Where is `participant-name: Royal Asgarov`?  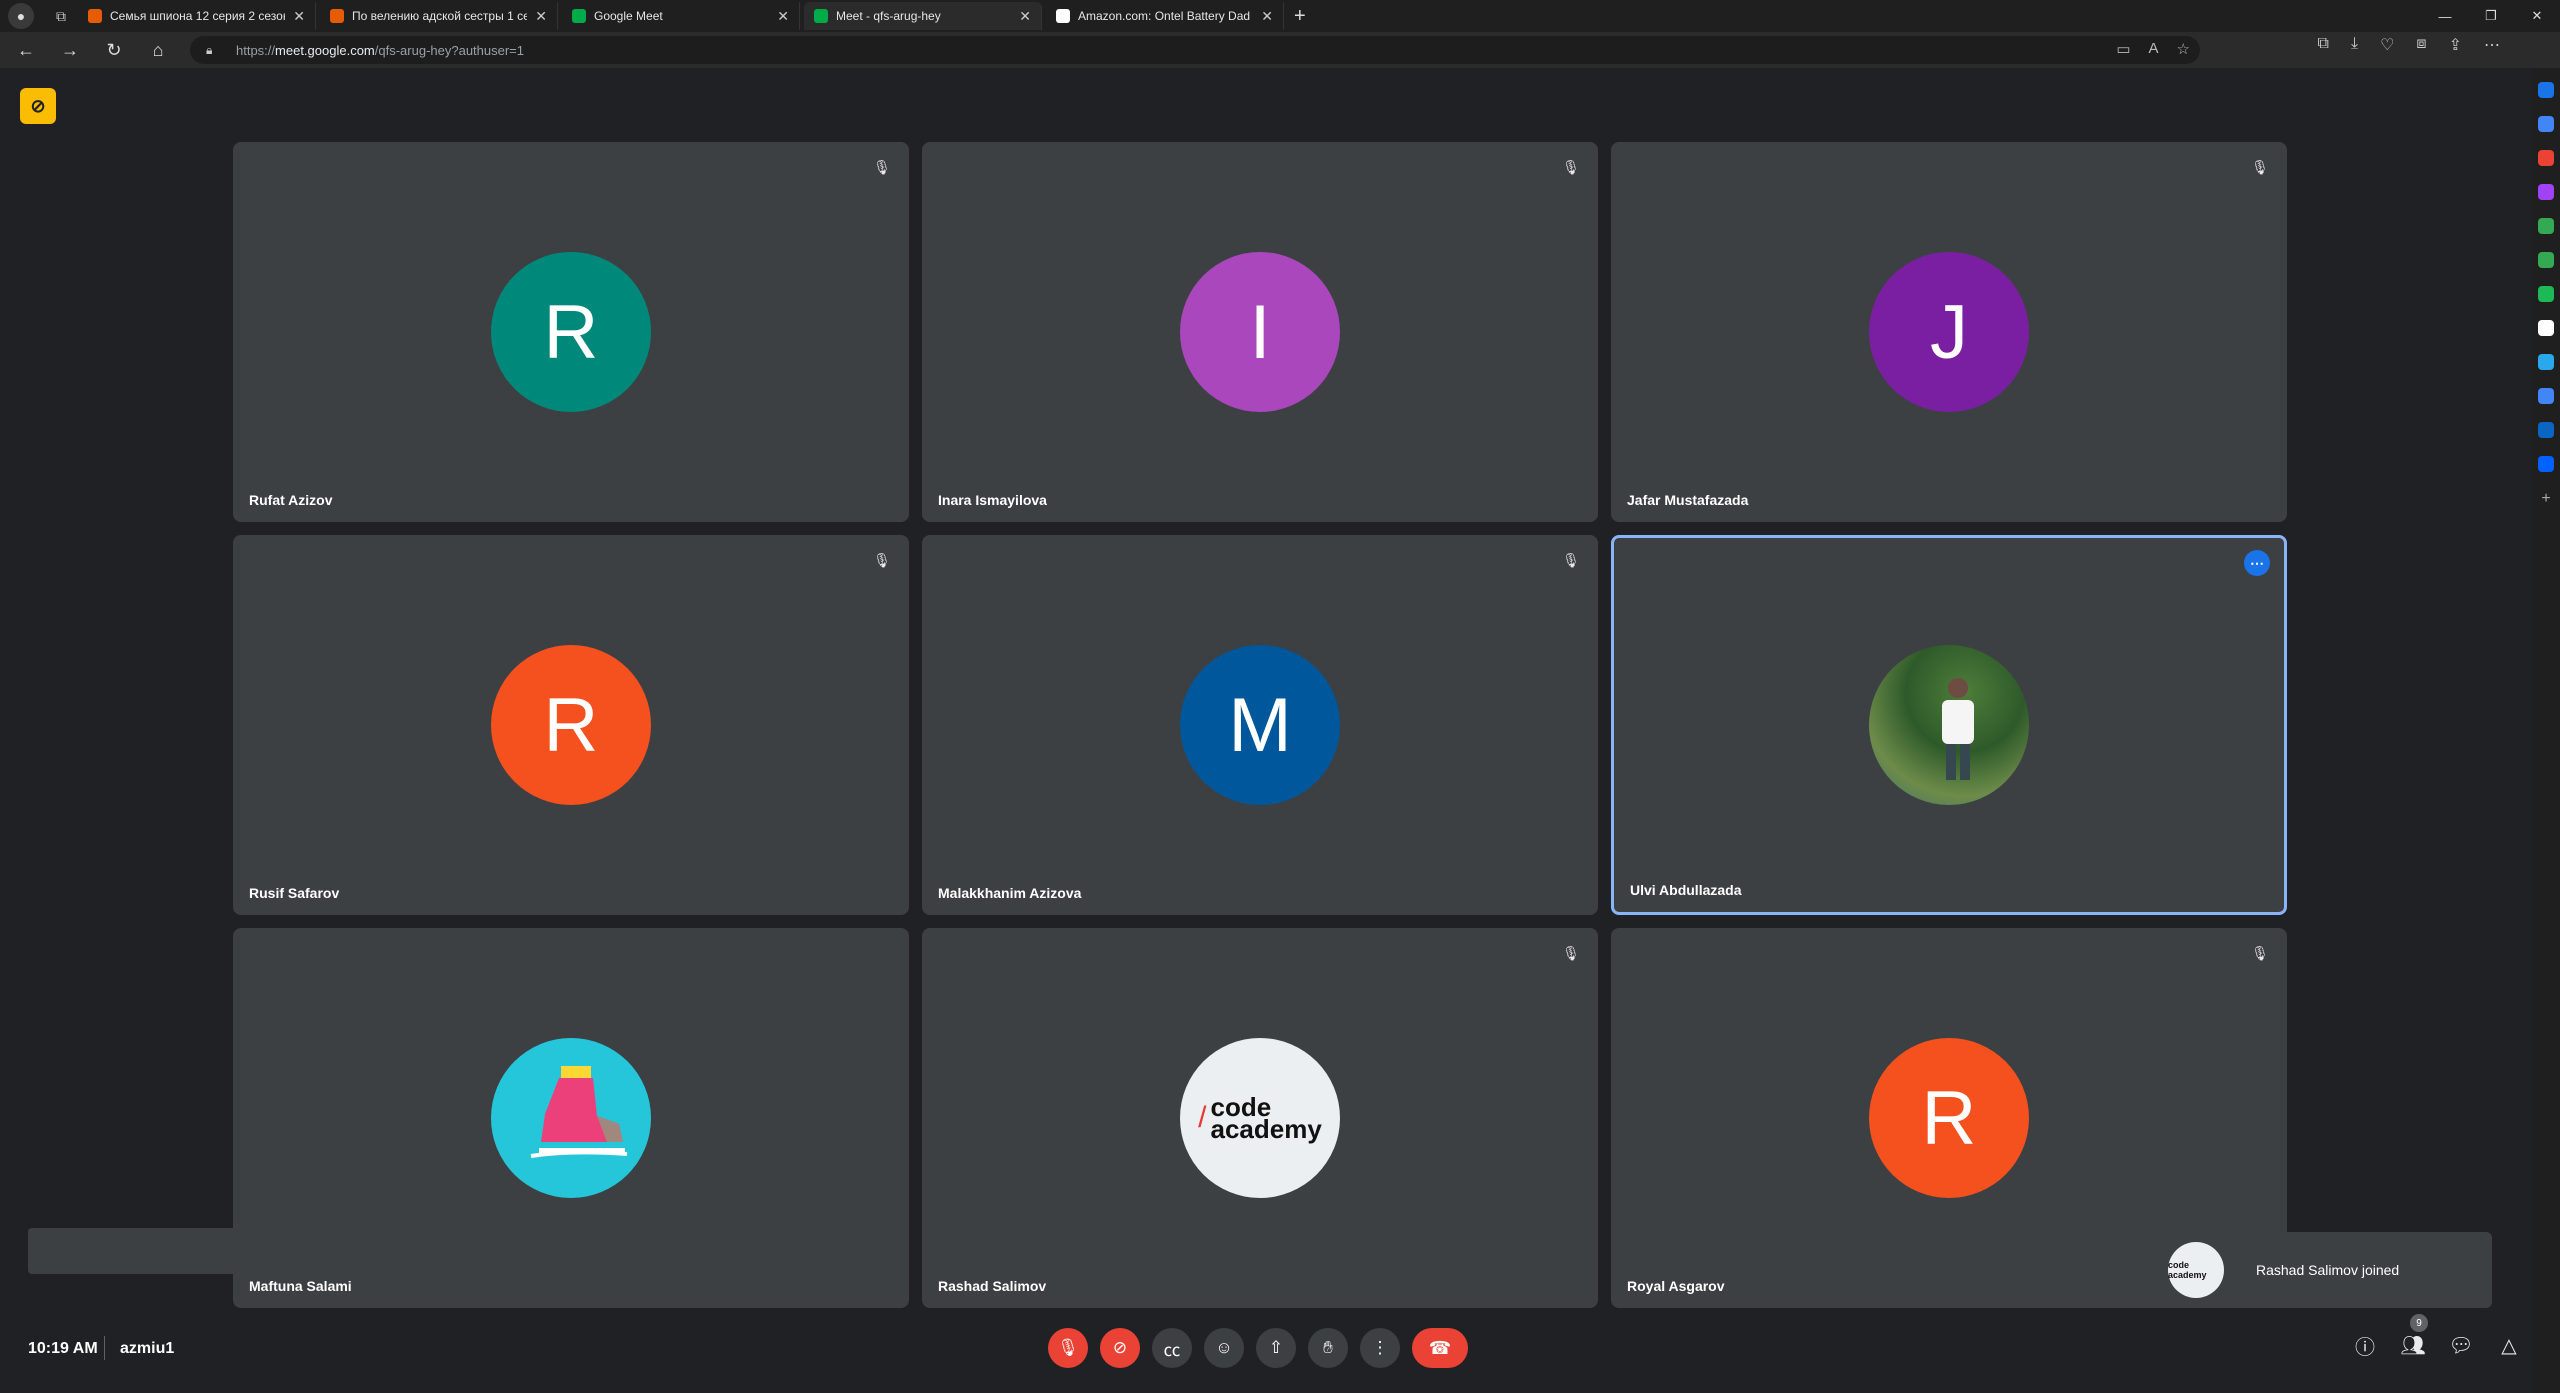
participant-name: Royal Asgarov is located at coordinates (1676, 1286).